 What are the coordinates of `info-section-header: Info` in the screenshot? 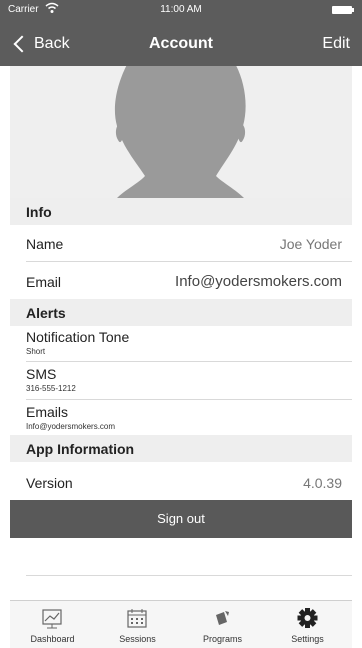 It's located at (181, 211).